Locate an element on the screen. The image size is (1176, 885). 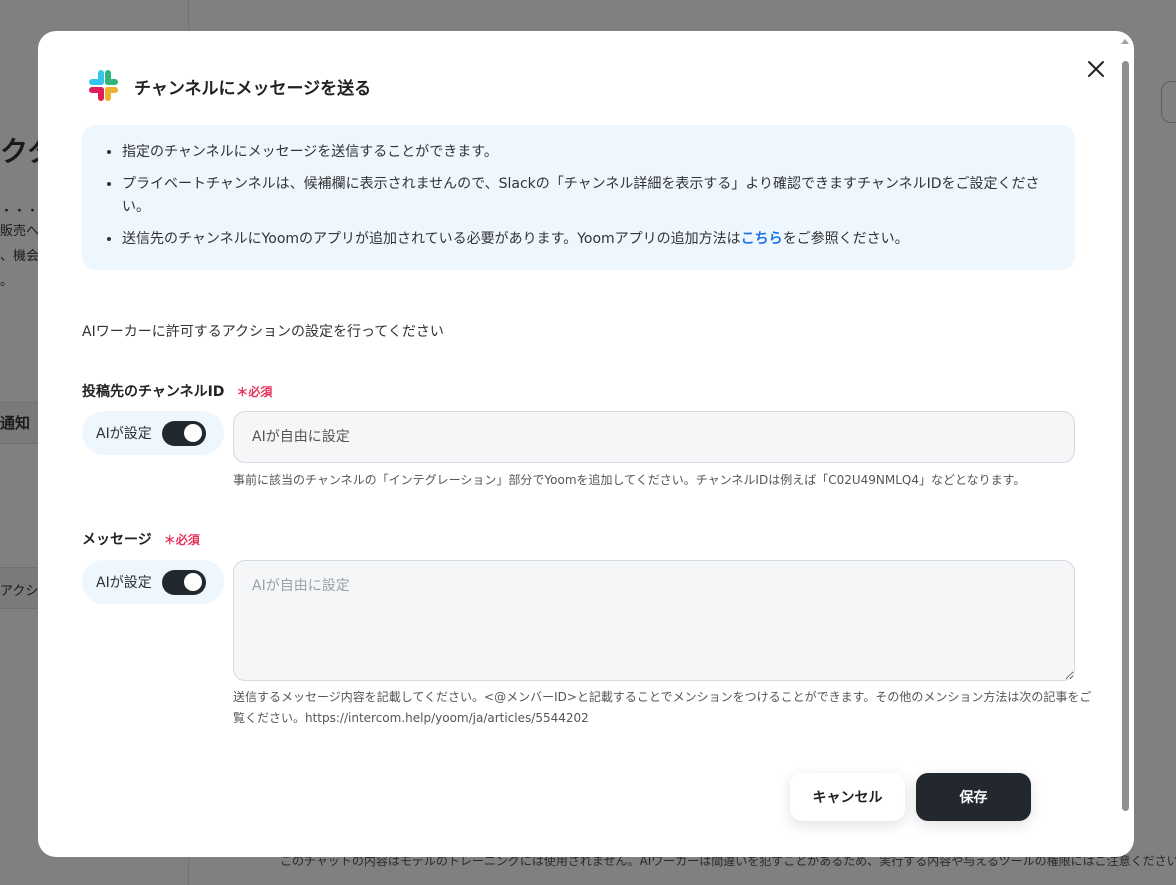
intro-text: AIワーカーに許可するアクションの設定を行ってください is located at coordinates (263, 332).